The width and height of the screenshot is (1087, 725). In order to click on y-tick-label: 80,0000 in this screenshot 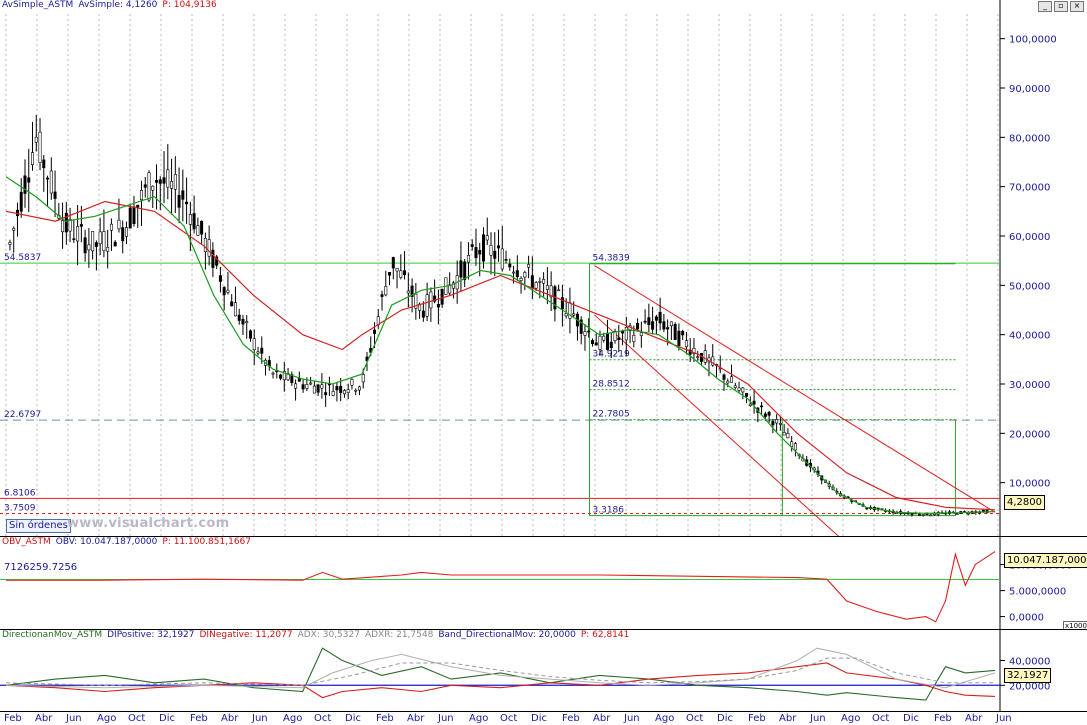, I will do `click(1029, 138)`.